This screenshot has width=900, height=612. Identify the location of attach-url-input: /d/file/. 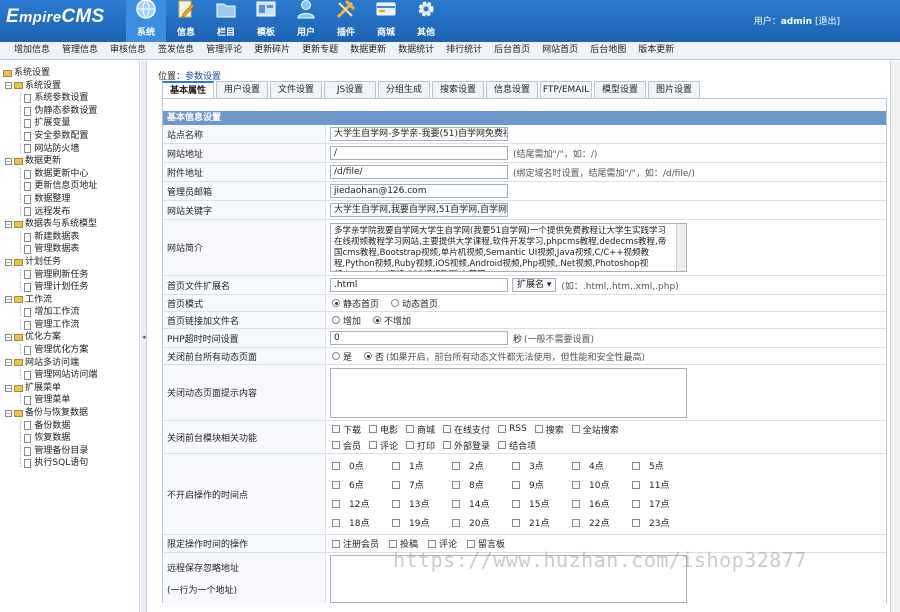
(419, 172).